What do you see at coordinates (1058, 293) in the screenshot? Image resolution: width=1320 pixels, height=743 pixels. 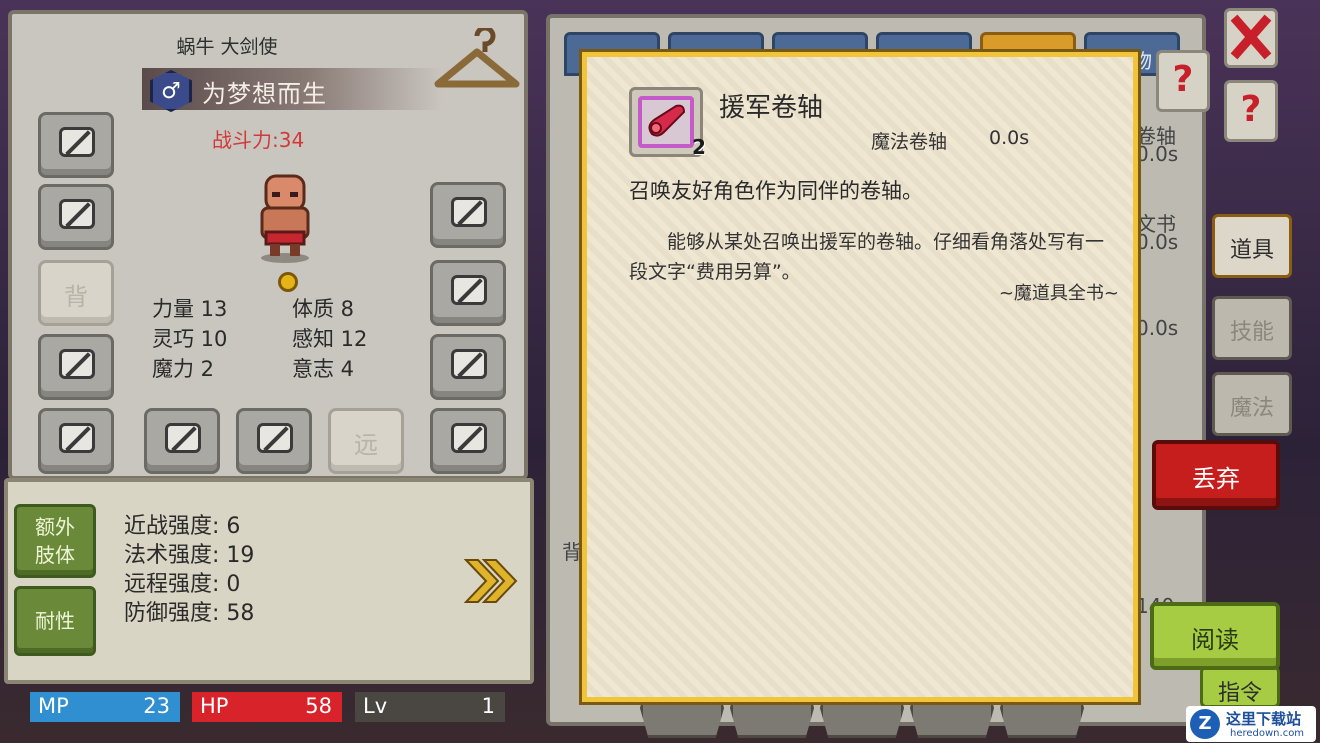 I see `item-source: ~魔道具全书~` at bounding box center [1058, 293].